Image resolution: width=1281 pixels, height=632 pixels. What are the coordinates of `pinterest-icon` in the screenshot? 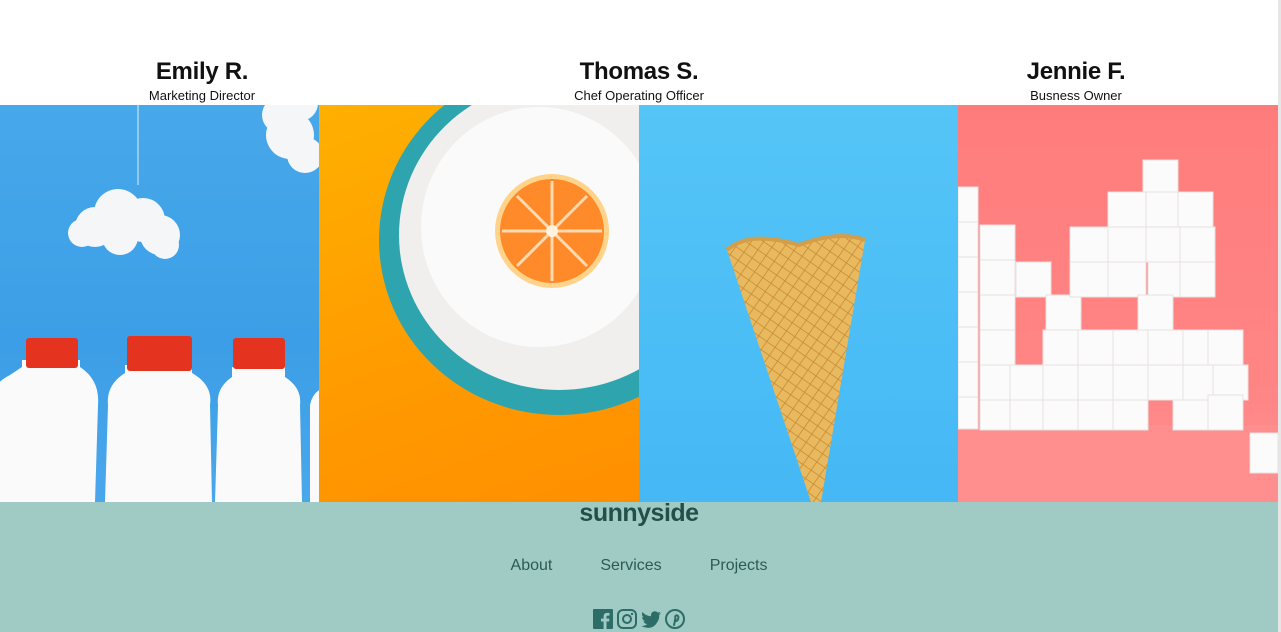 It's located at (675, 619).